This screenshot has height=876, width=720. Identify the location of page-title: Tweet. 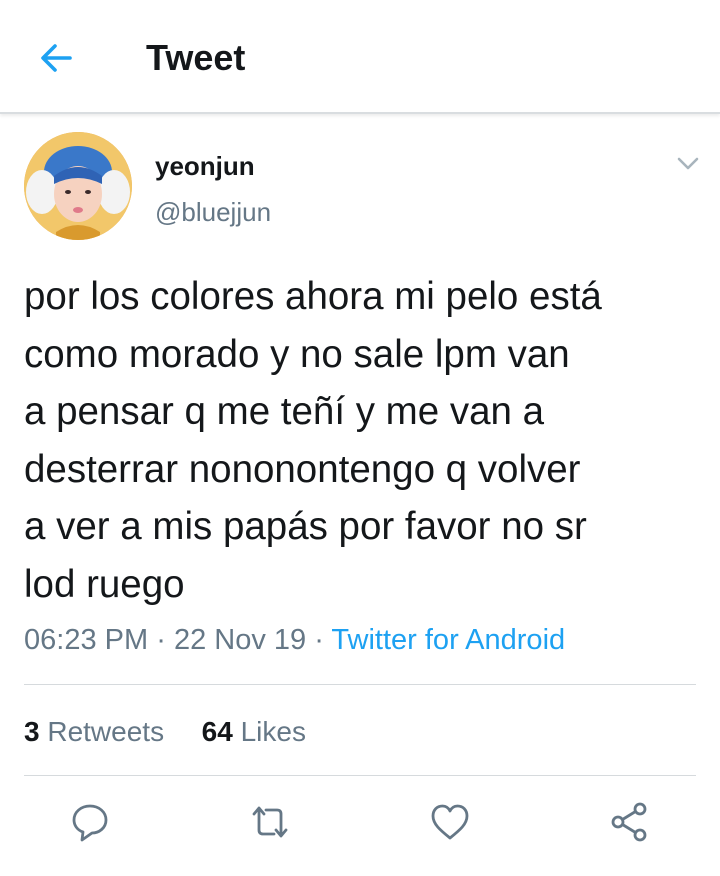
(196, 57).